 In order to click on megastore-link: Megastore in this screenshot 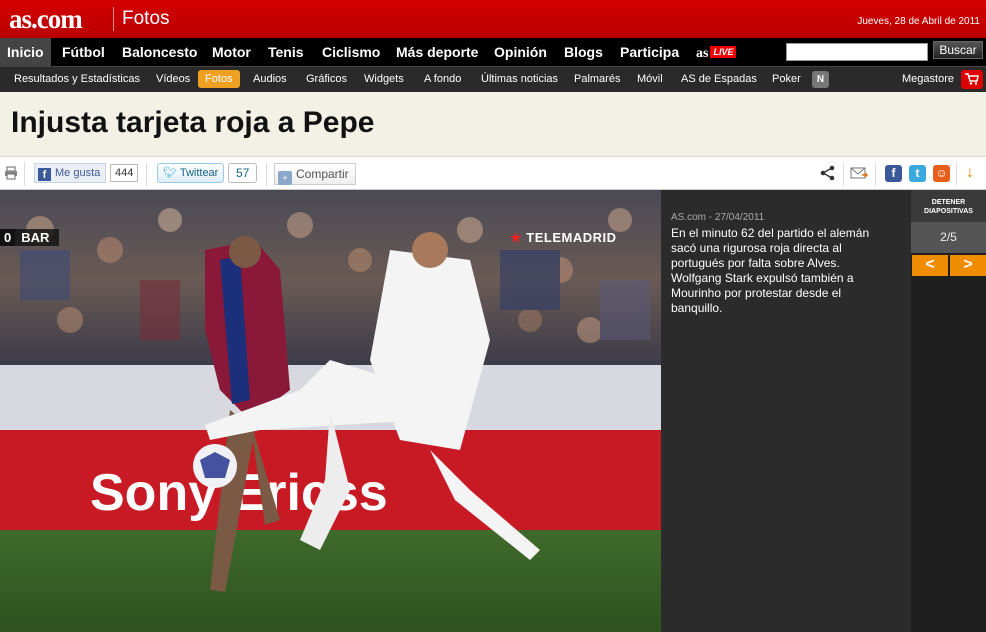, I will do `click(928, 79)`.